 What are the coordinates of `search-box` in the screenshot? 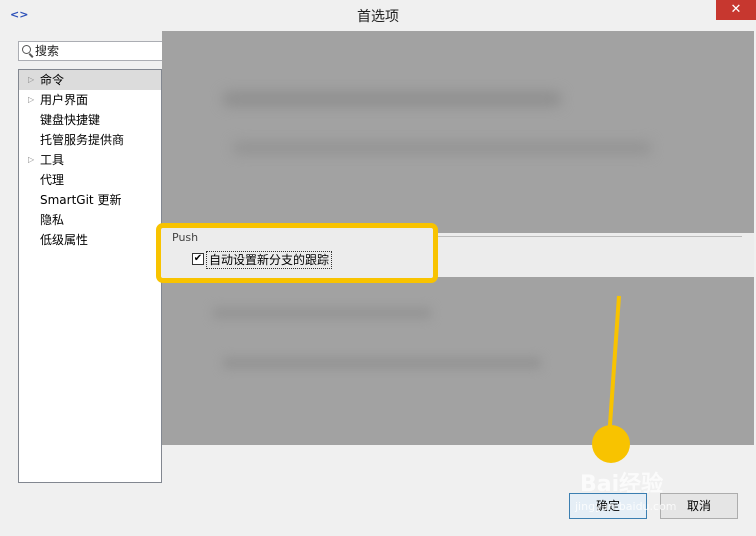 It's located at (98, 51).